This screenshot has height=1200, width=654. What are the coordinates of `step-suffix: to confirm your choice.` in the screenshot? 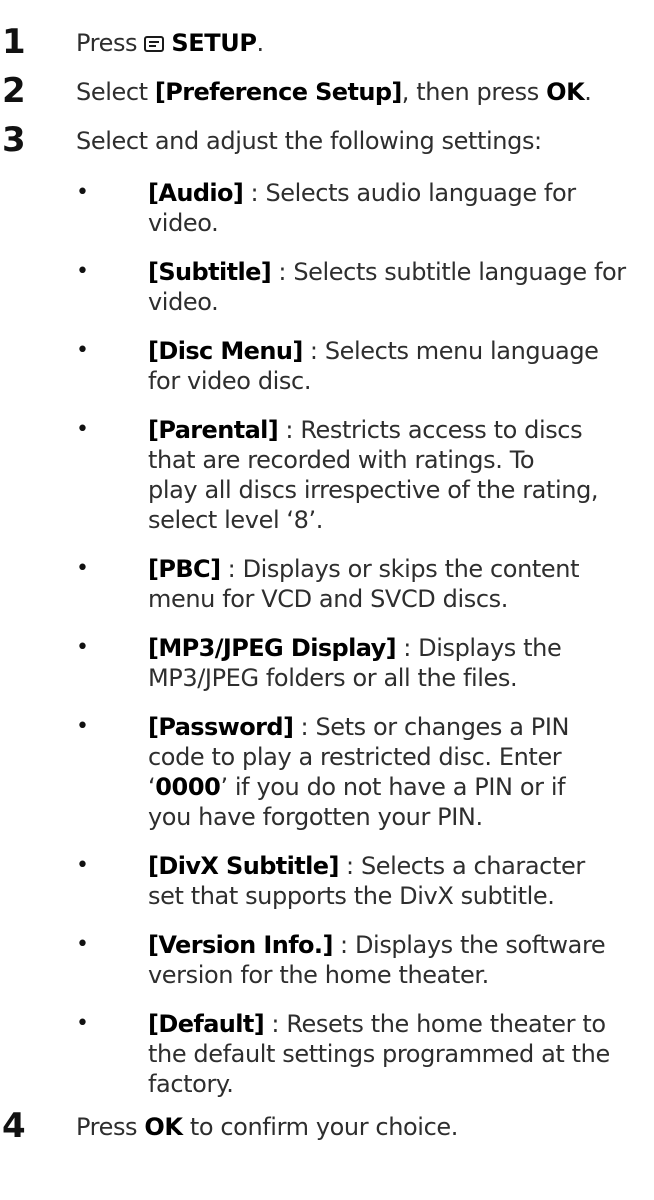 It's located at (320, 1127).